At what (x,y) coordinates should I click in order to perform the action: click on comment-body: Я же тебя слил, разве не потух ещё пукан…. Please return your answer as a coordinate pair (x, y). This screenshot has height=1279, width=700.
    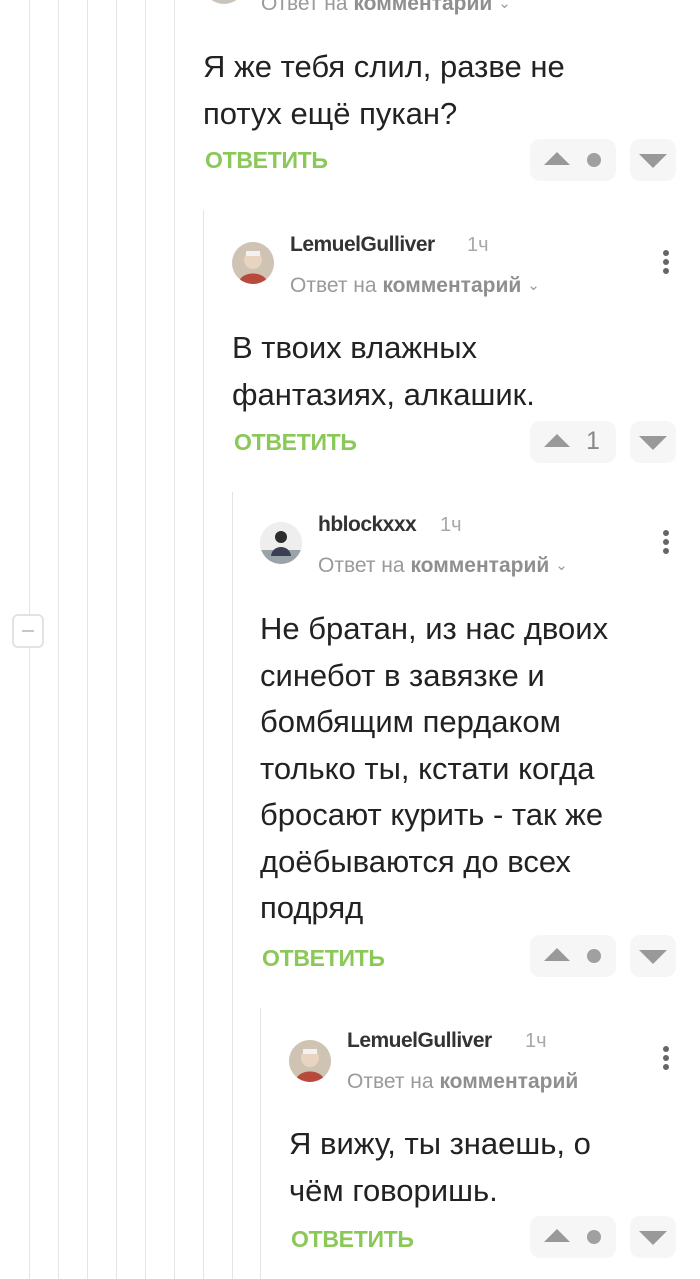
    Looking at the image, I should click on (384, 90).